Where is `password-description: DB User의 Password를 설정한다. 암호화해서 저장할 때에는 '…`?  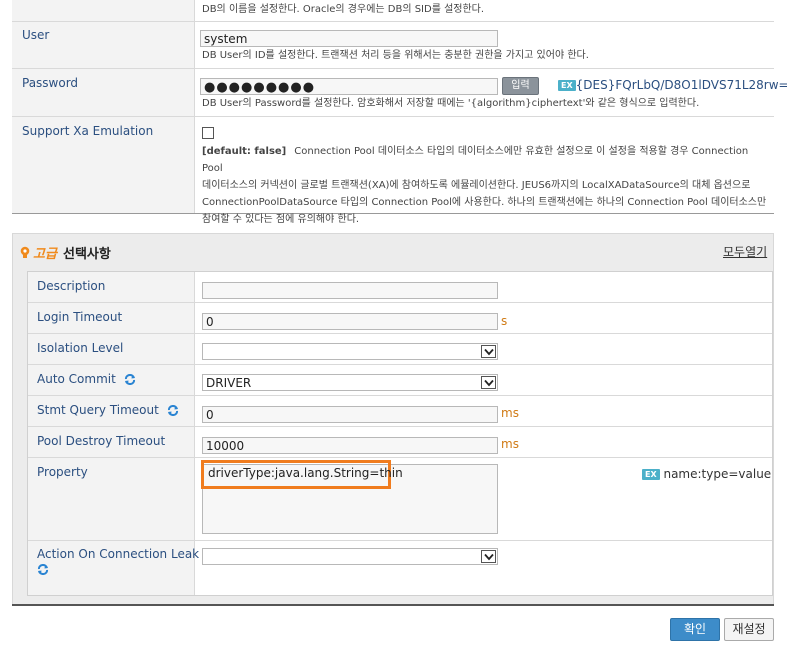
password-description: DB User의 Password를 설정한다. 암호화해서 저장할 때에는 '… is located at coordinates (451, 103).